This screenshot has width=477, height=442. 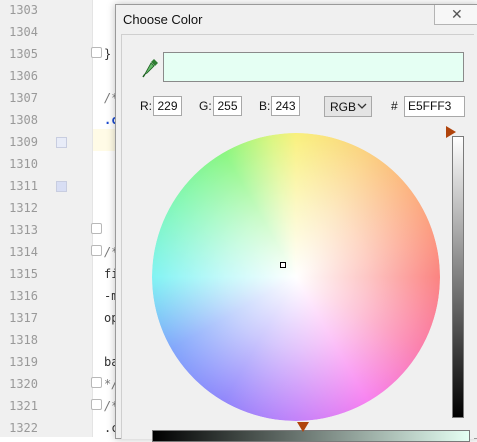 What do you see at coordinates (46, 143) in the screenshot?
I see `editor-line: 1309` at bounding box center [46, 143].